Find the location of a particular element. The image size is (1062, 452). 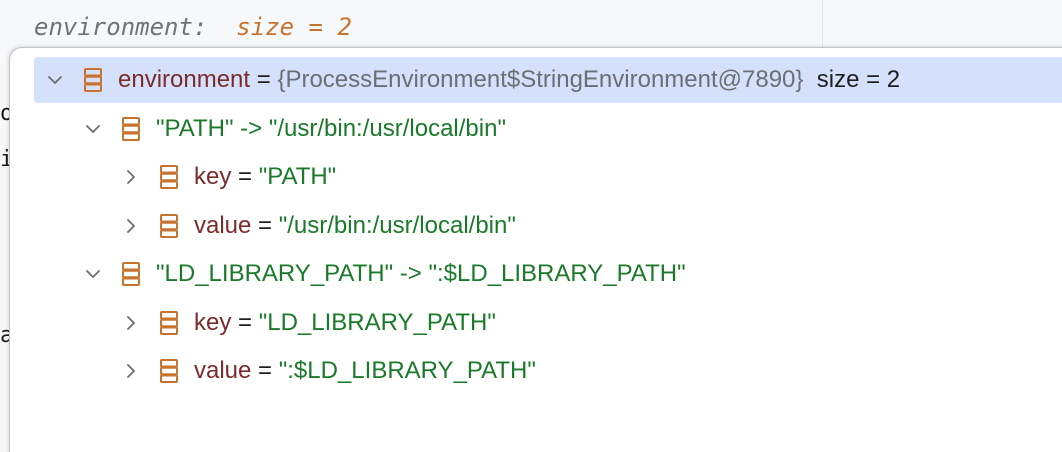

variable-value: ":$LD_LIBRARY_PATH" is located at coordinates (407, 370).